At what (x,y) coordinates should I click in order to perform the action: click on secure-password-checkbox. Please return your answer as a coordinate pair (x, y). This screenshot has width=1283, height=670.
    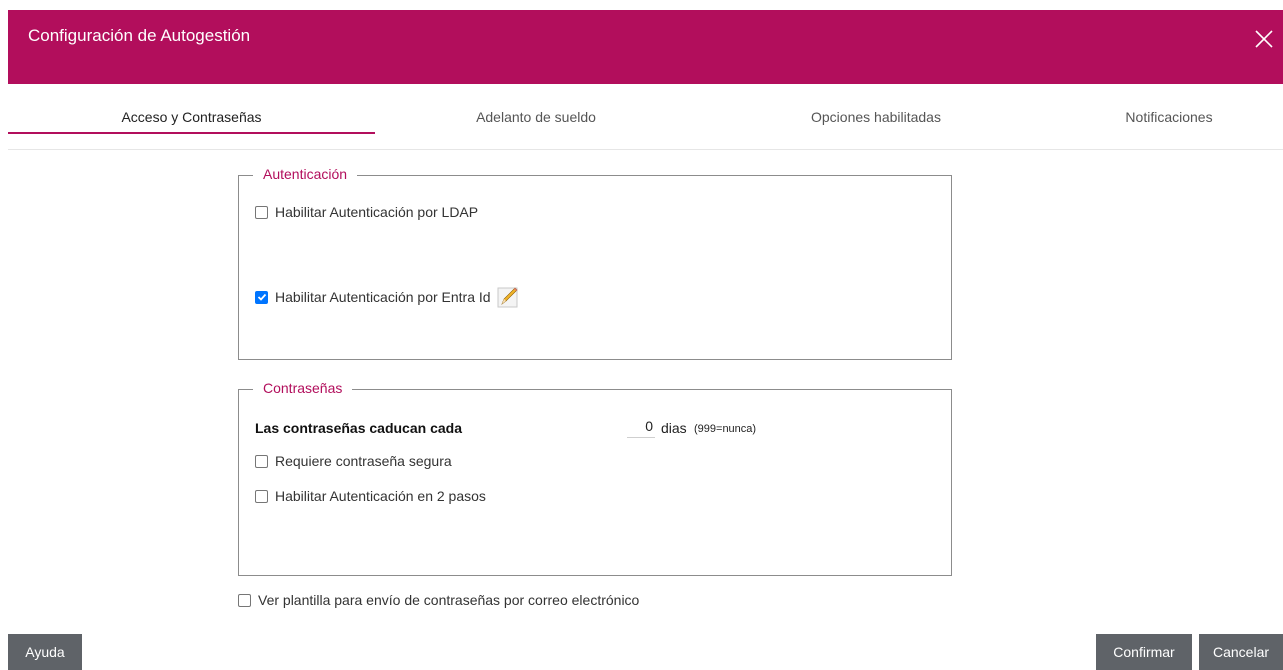
    Looking at the image, I should click on (261, 461).